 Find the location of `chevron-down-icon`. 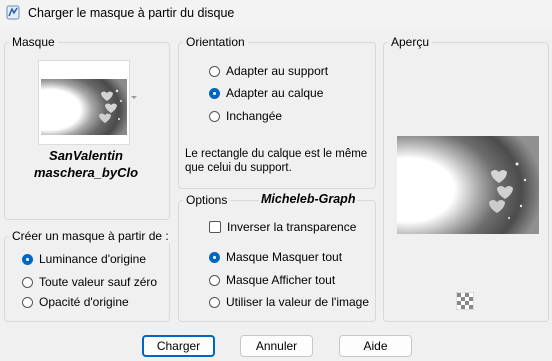

chevron-down-icon is located at coordinates (134, 97).